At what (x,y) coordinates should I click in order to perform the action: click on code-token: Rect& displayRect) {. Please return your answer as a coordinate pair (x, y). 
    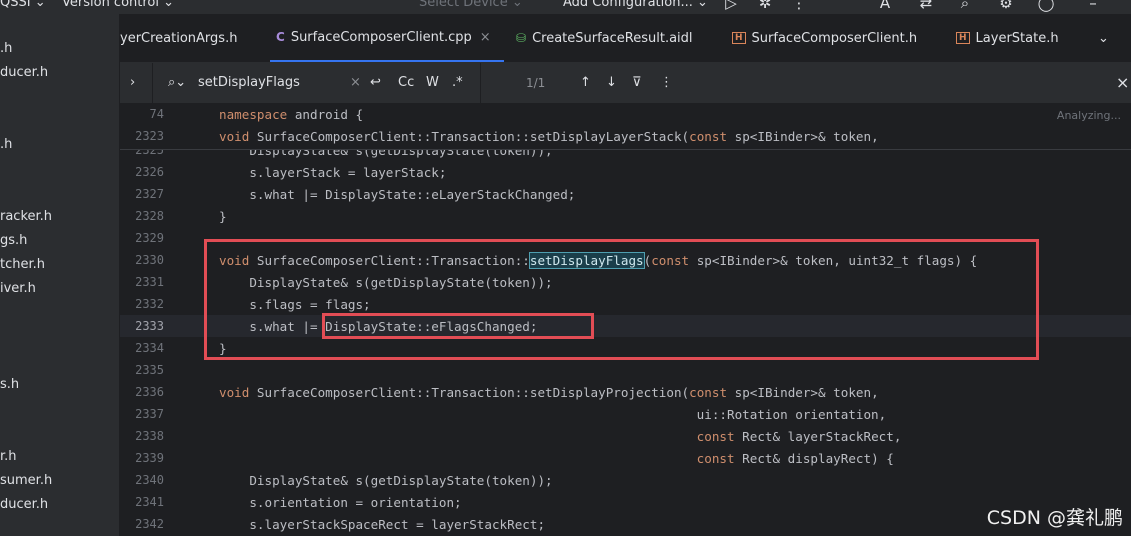
    Looking at the image, I should click on (814, 458).